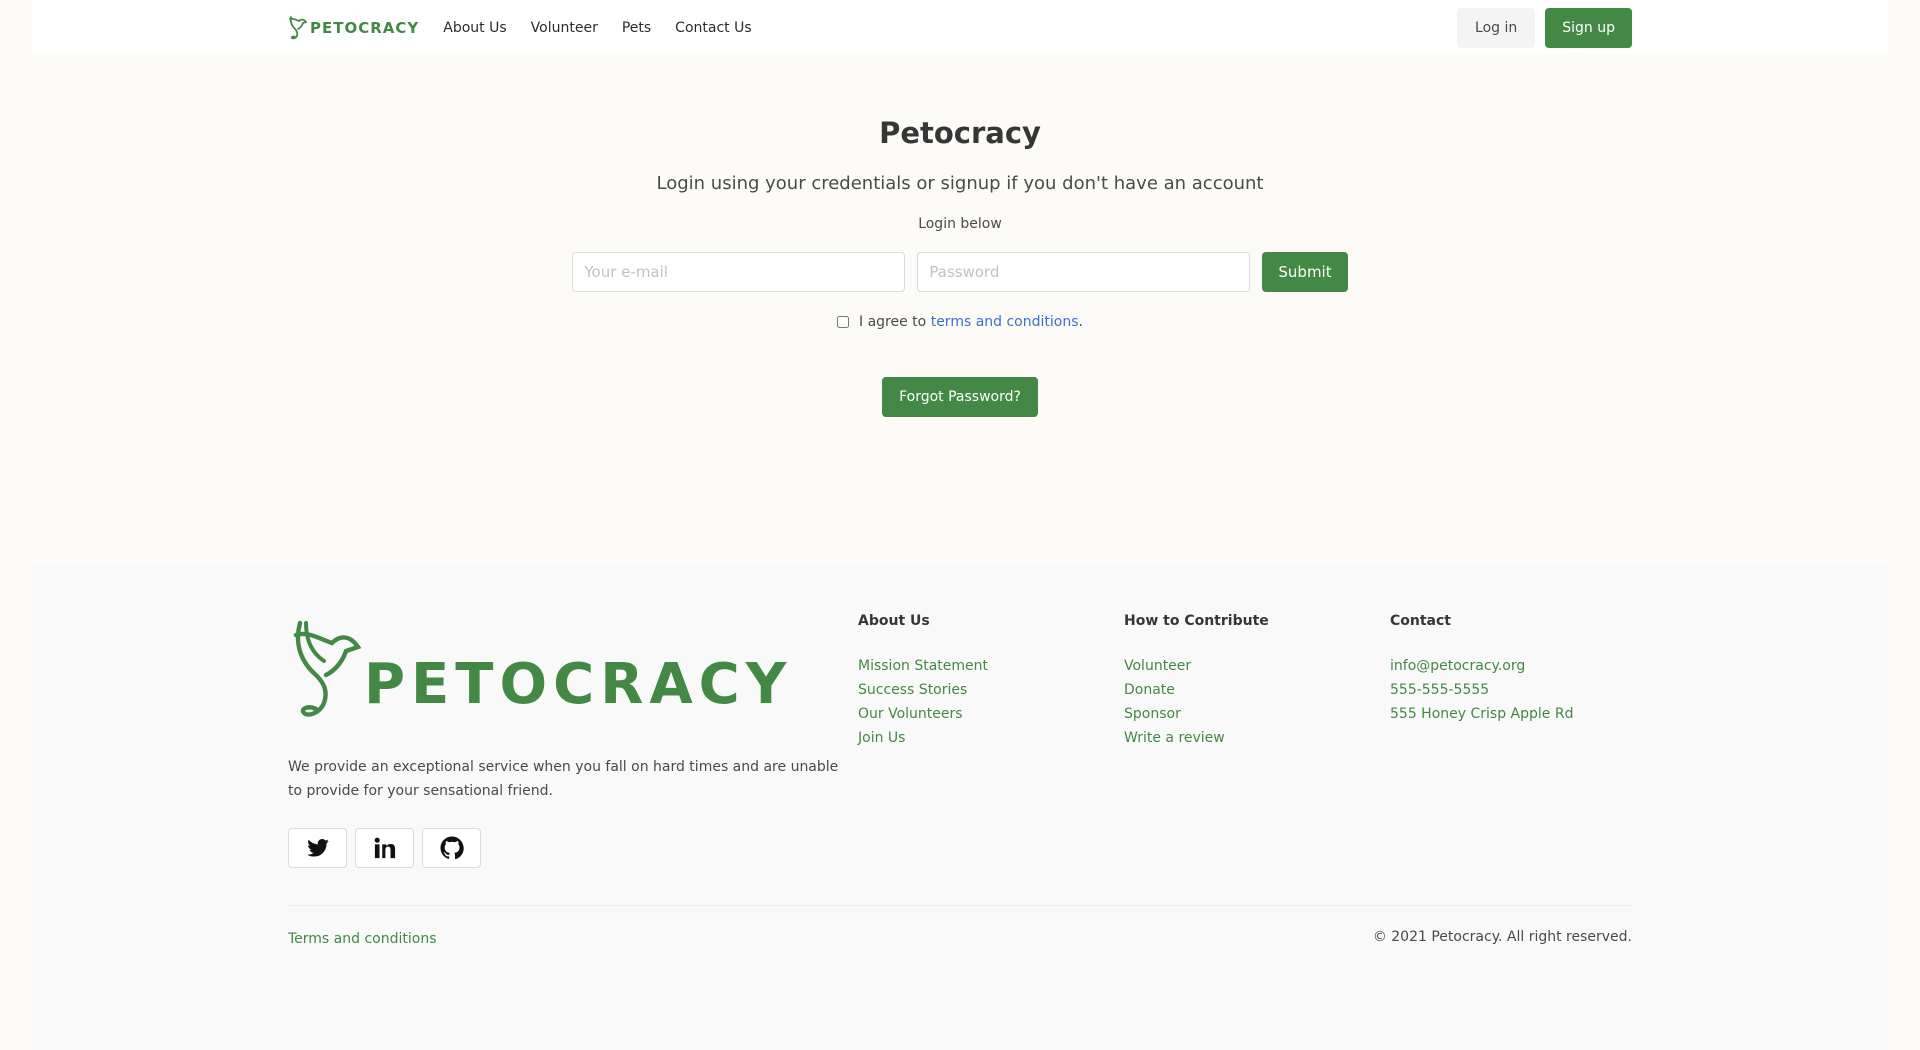 This screenshot has width=1920, height=1050. Describe the element at coordinates (1196, 666) in the screenshot. I see `footer-link-volunteer: Volunteer` at that location.